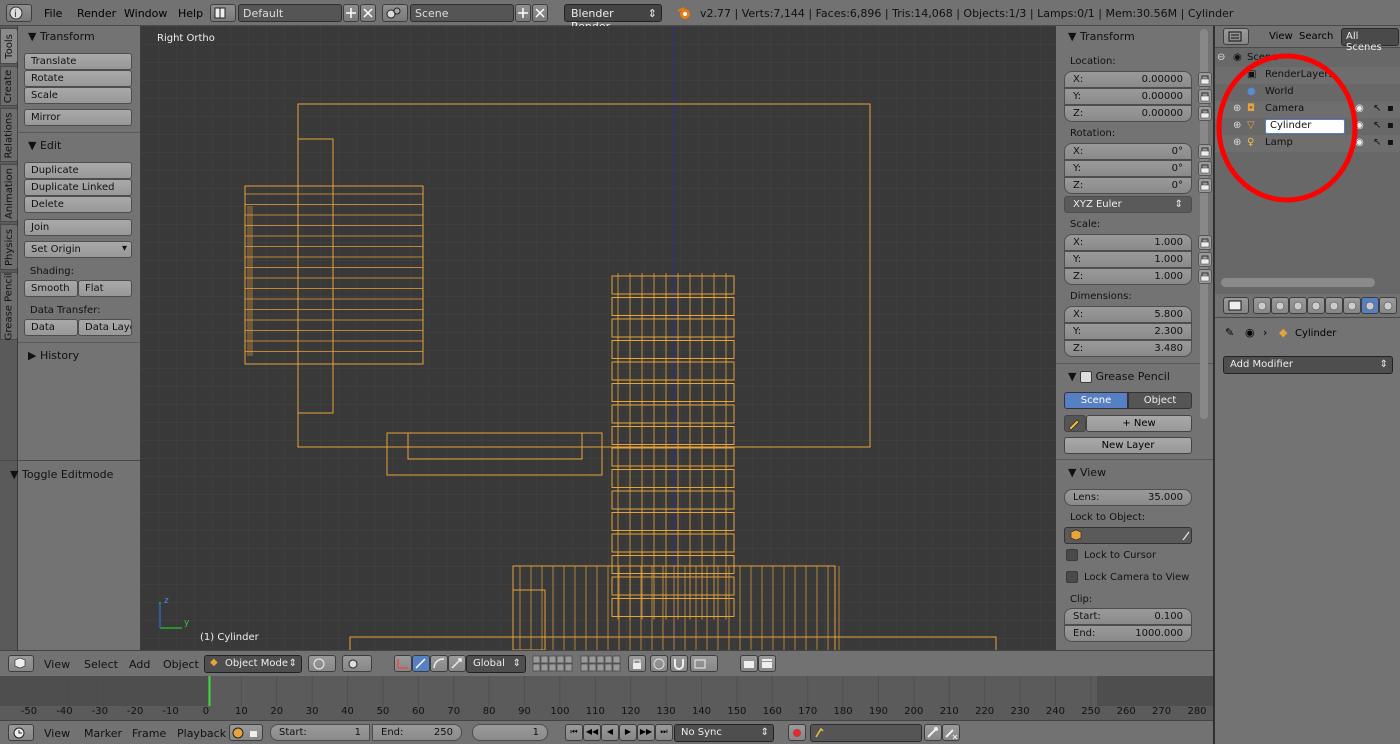  Describe the element at coordinates (78, 187) in the screenshot. I see `duplicate-linked-button: Duplicate Linked` at that location.